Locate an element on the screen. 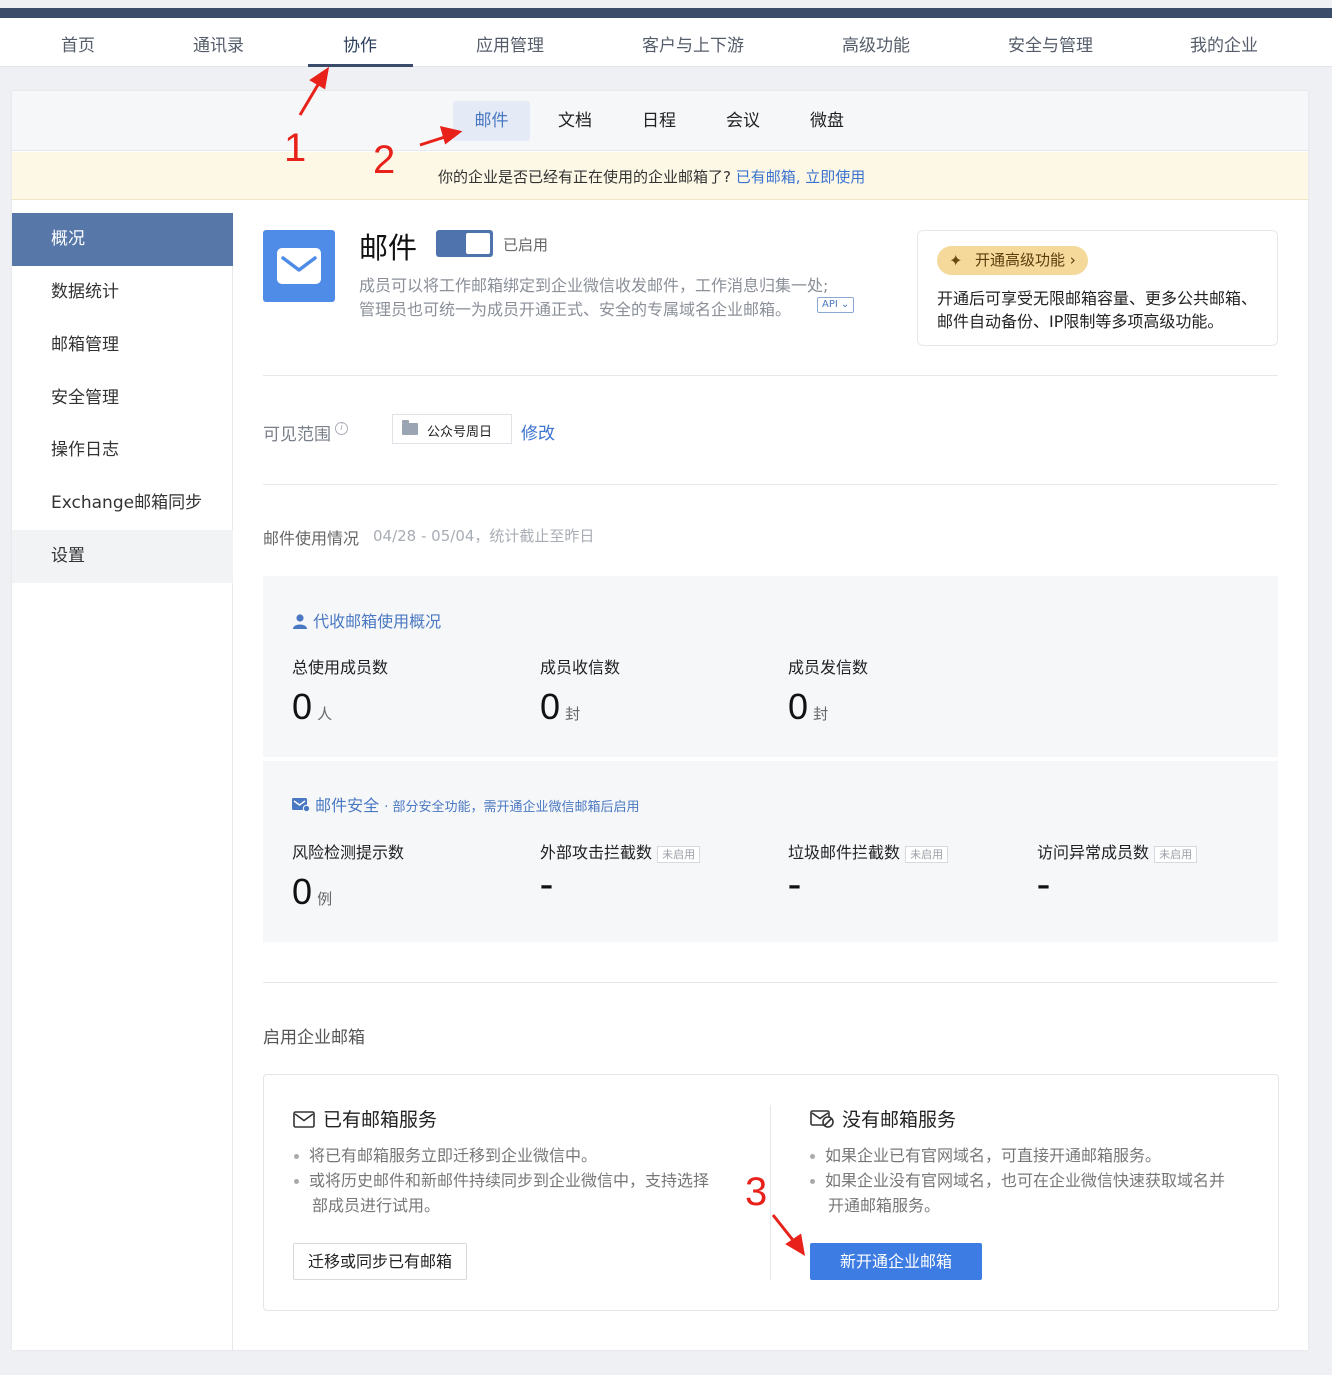 Image resolution: width=1332 pixels, height=1375 pixels. annotation-label-2: 2 is located at coordinates (384, 160).